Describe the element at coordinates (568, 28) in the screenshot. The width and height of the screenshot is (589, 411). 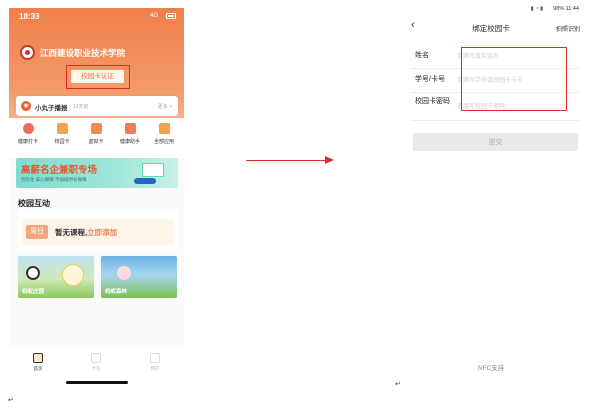
I see `photo-recognize-button: 拍照识别` at that location.